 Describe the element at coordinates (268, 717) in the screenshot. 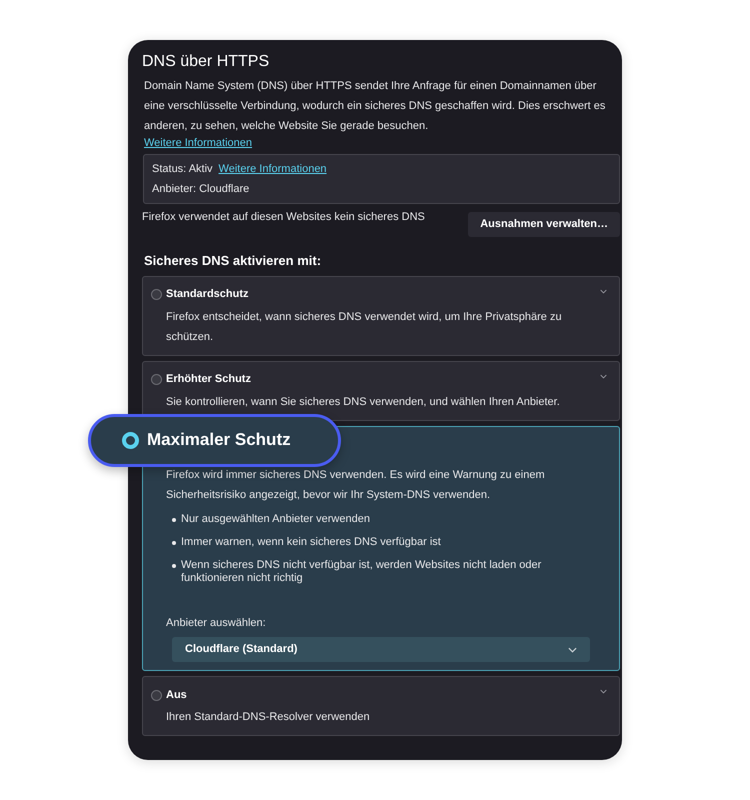

I see `option-description: Ihren Standard-DNS-Resolver verwenden` at that location.